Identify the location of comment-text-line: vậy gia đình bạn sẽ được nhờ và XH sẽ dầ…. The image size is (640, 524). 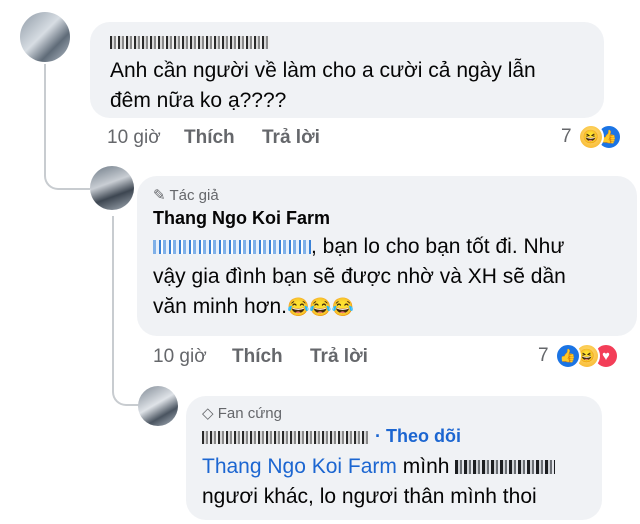
(359, 276).